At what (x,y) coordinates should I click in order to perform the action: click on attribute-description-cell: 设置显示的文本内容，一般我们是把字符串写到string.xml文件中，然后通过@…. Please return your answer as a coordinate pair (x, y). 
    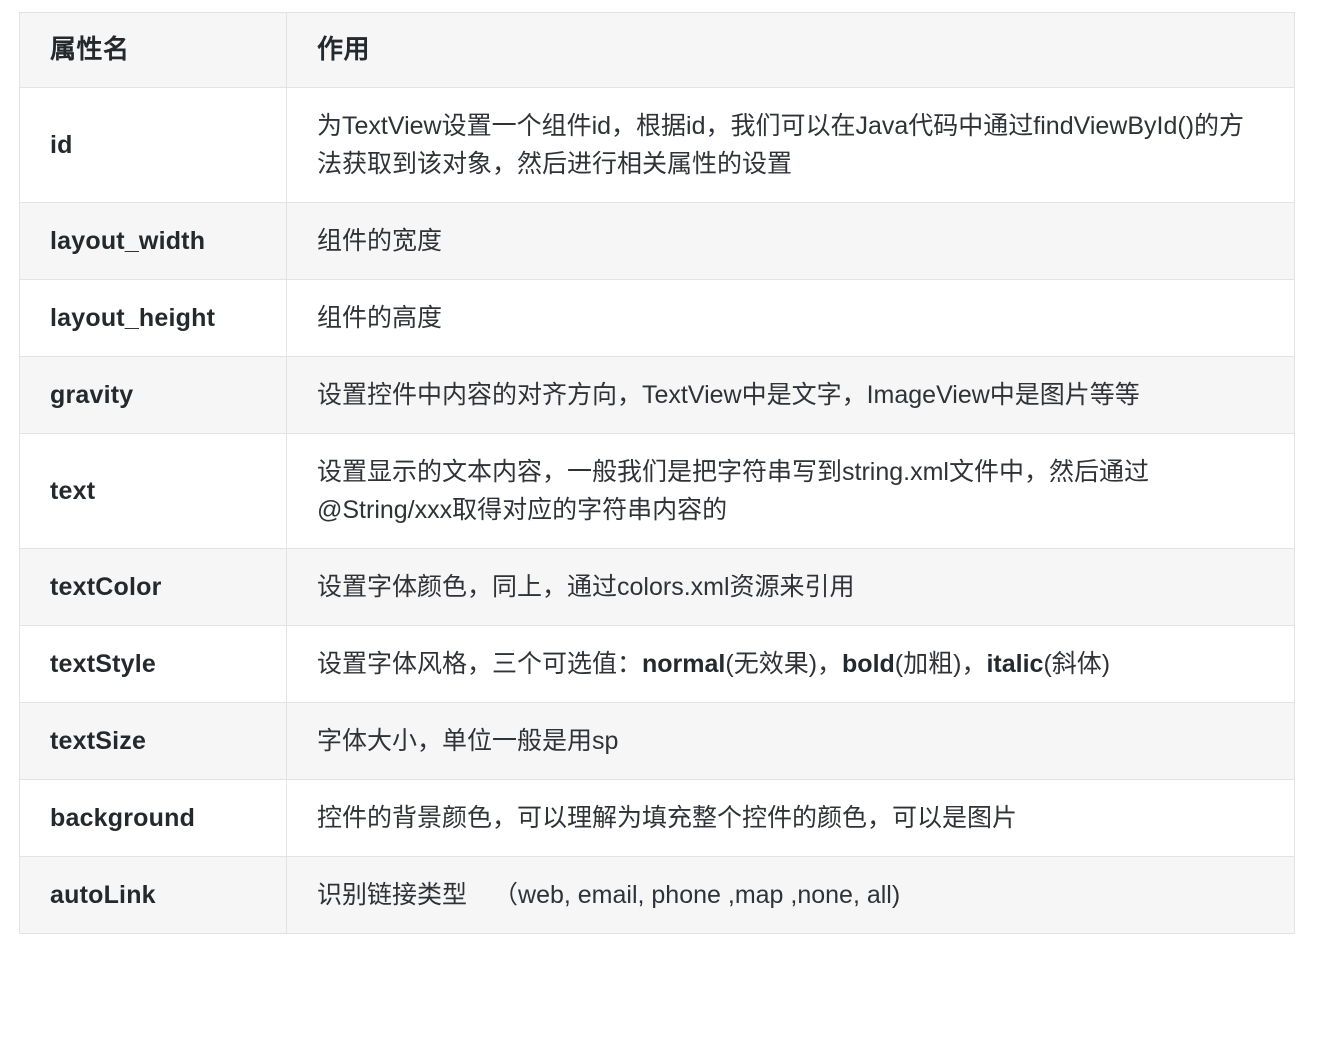
    Looking at the image, I should click on (790, 490).